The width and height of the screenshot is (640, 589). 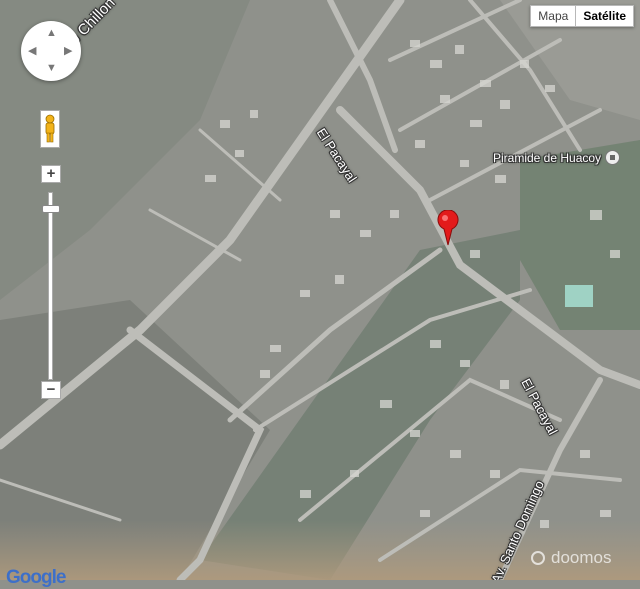 What do you see at coordinates (50, 286) in the screenshot?
I see `zoom-slider-track` at bounding box center [50, 286].